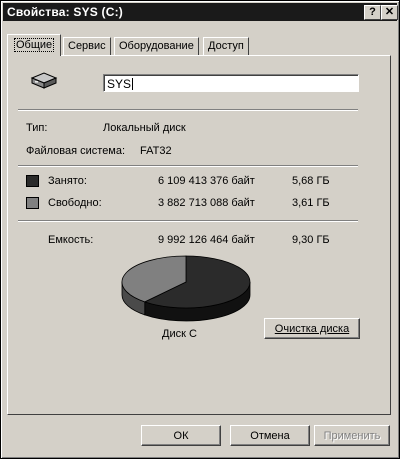 The width and height of the screenshot is (400, 459). Describe the element at coordinates (32, 203) in the screenshot. I see `free-space-swatch` at that location.